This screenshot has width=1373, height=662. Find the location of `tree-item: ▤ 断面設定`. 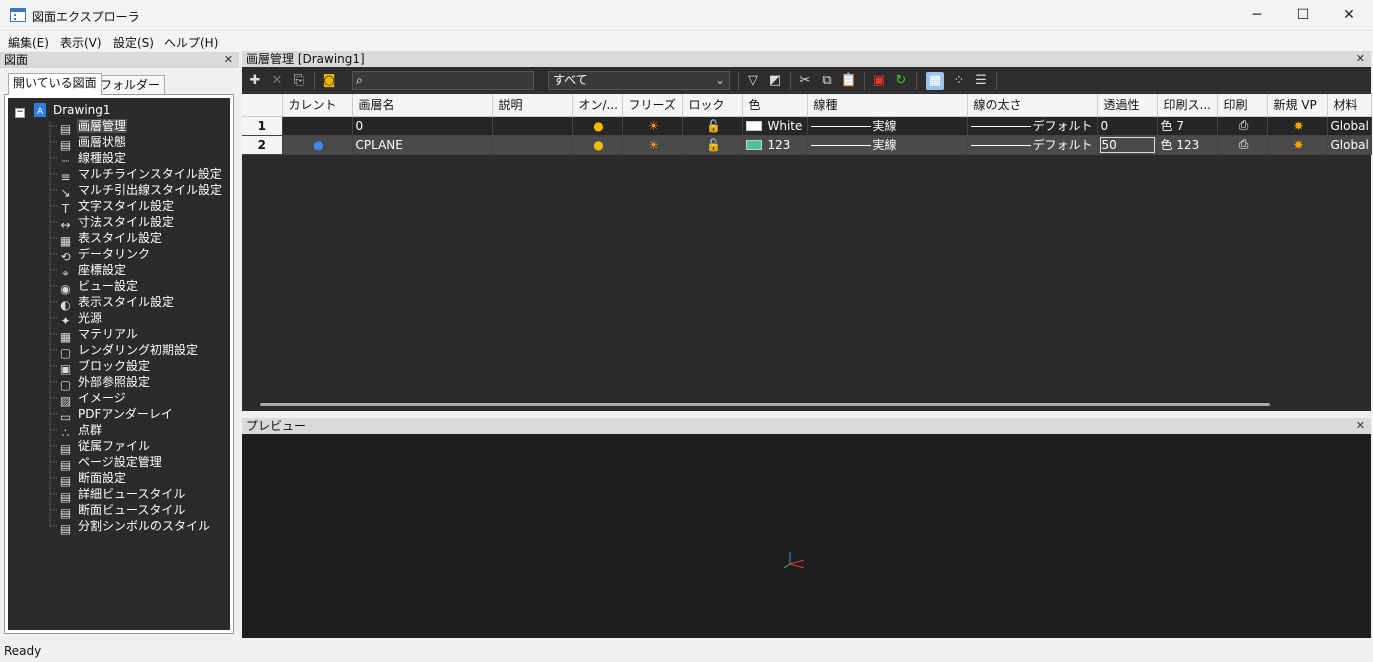

tree-item: ▤ 断面設定 is located at coordinates (92, 479).